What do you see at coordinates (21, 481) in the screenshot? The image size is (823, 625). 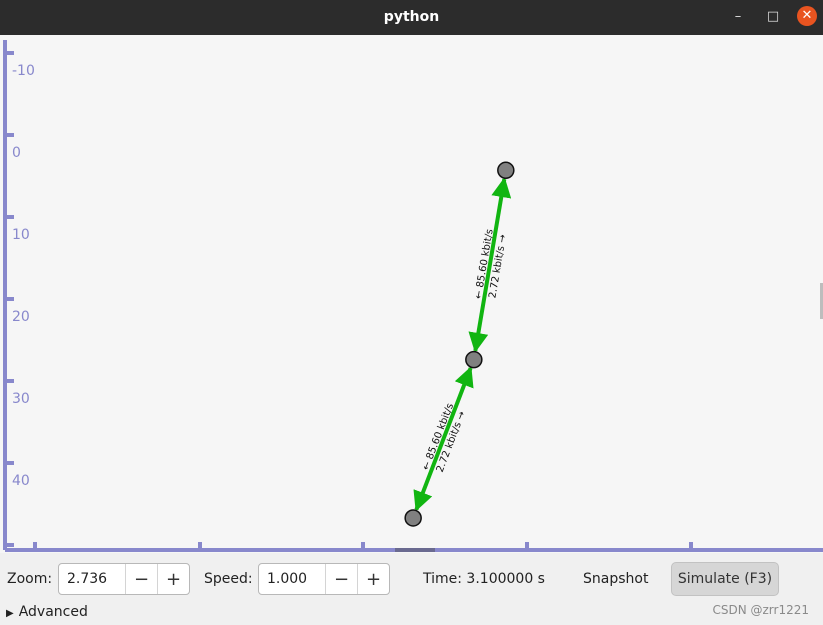 I see `y-tick-label: 40` at bounding box center [21, 481].